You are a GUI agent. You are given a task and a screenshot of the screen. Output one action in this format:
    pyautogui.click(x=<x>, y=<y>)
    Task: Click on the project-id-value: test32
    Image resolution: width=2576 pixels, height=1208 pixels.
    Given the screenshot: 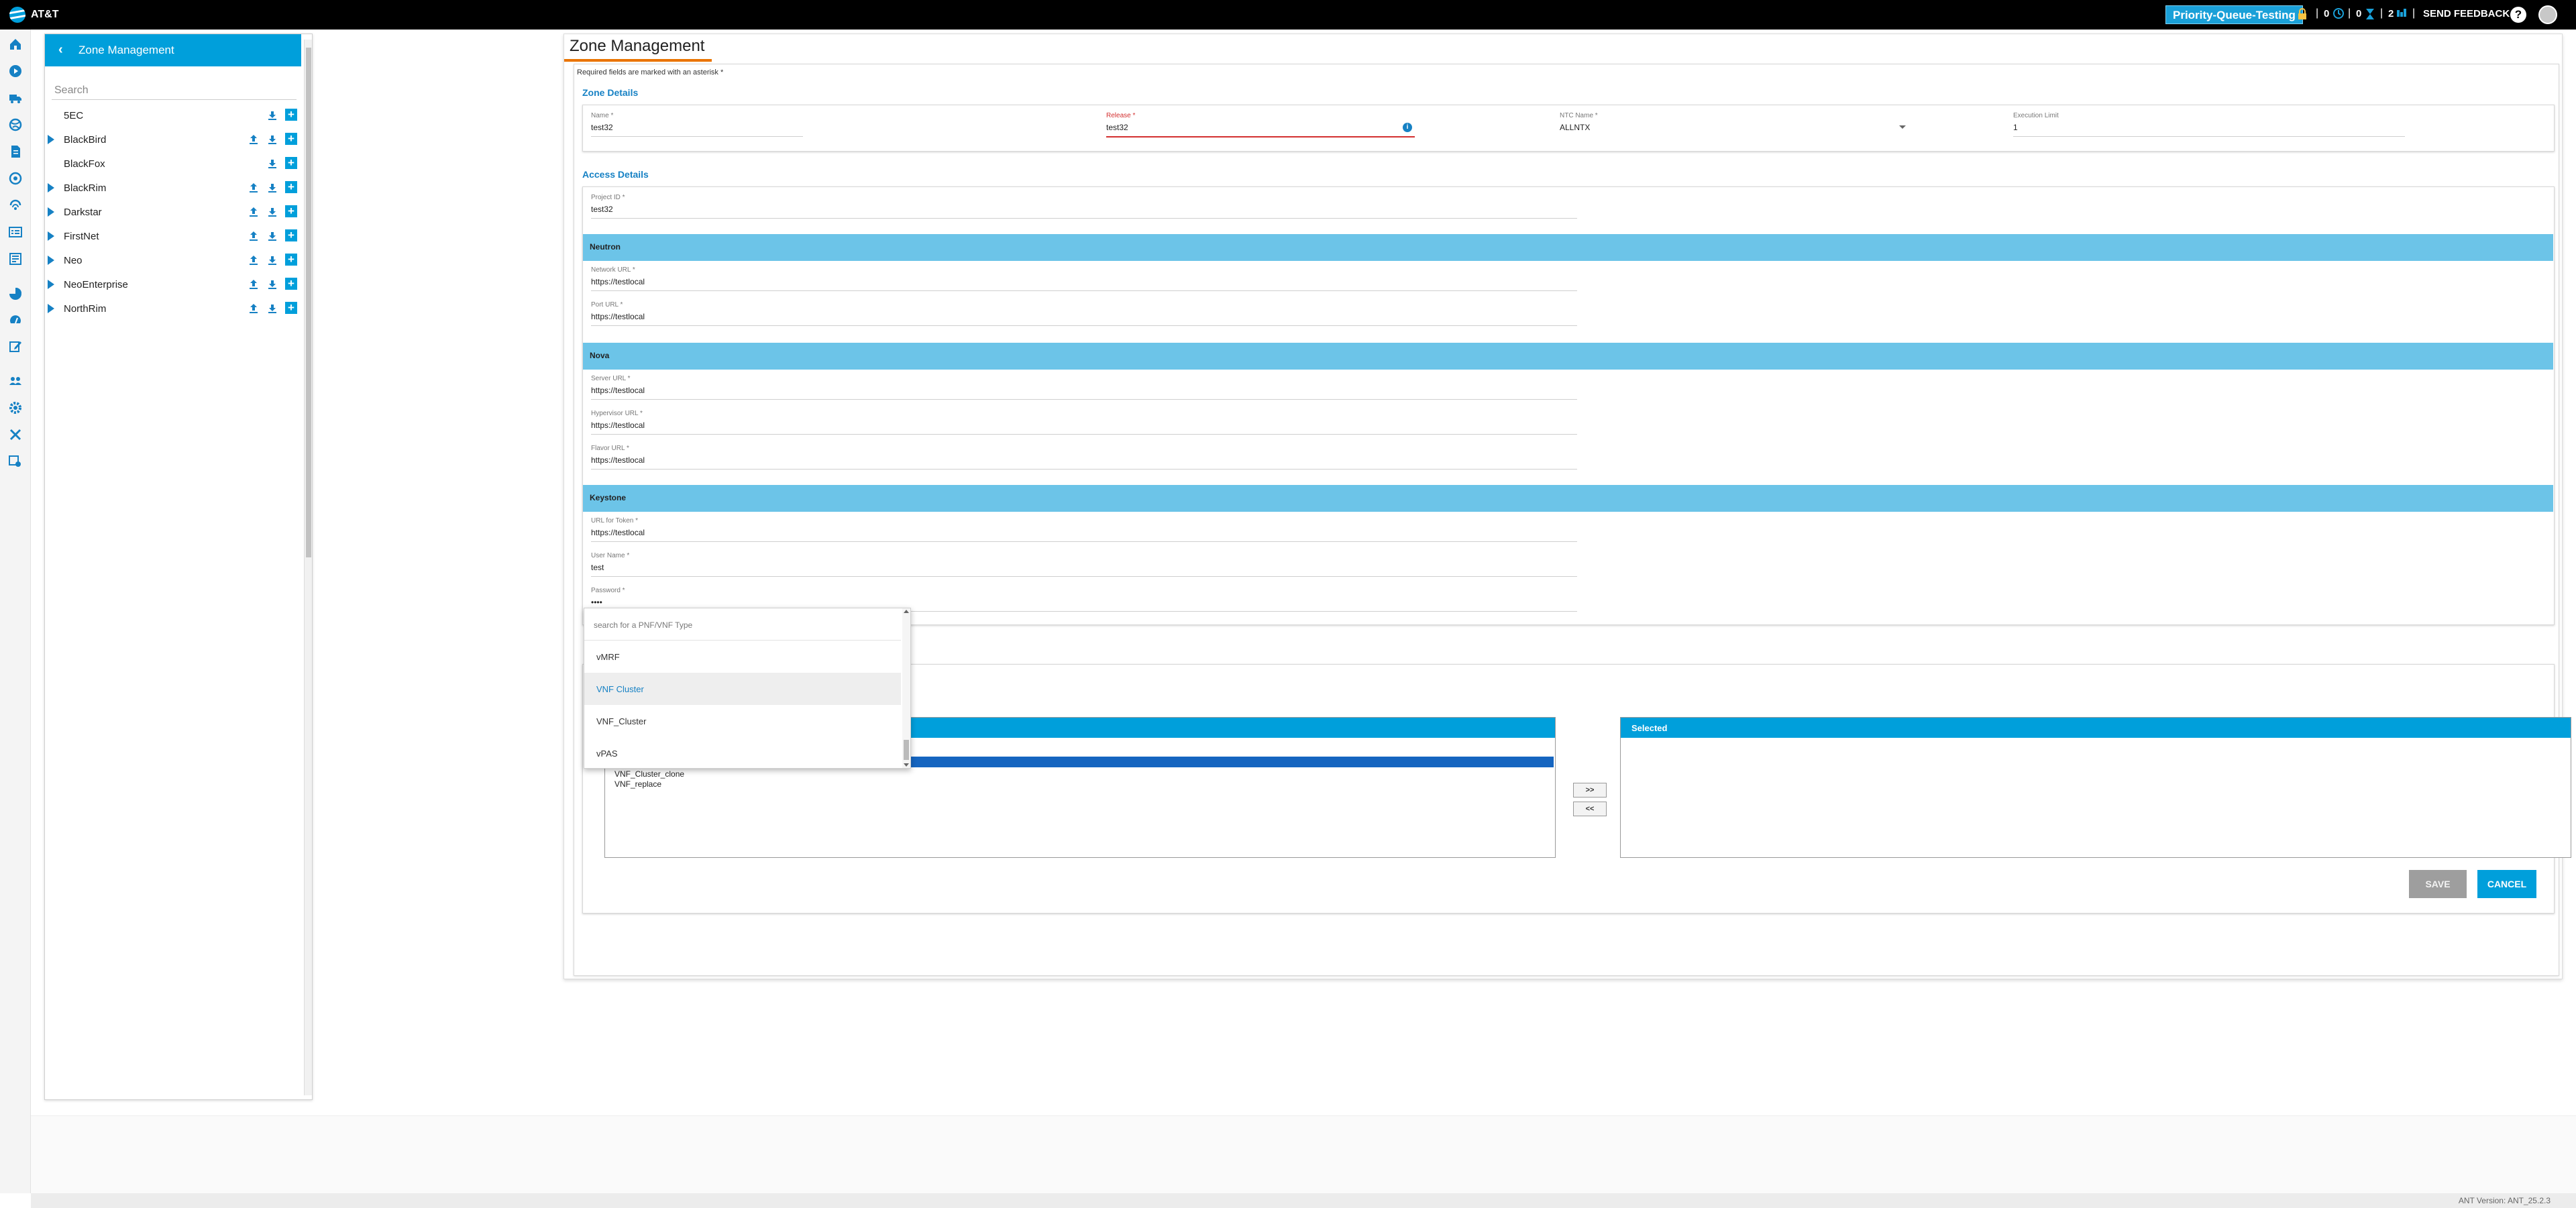 What is the action you would take?
    pyautogui.click(x=1084, y=212)
    